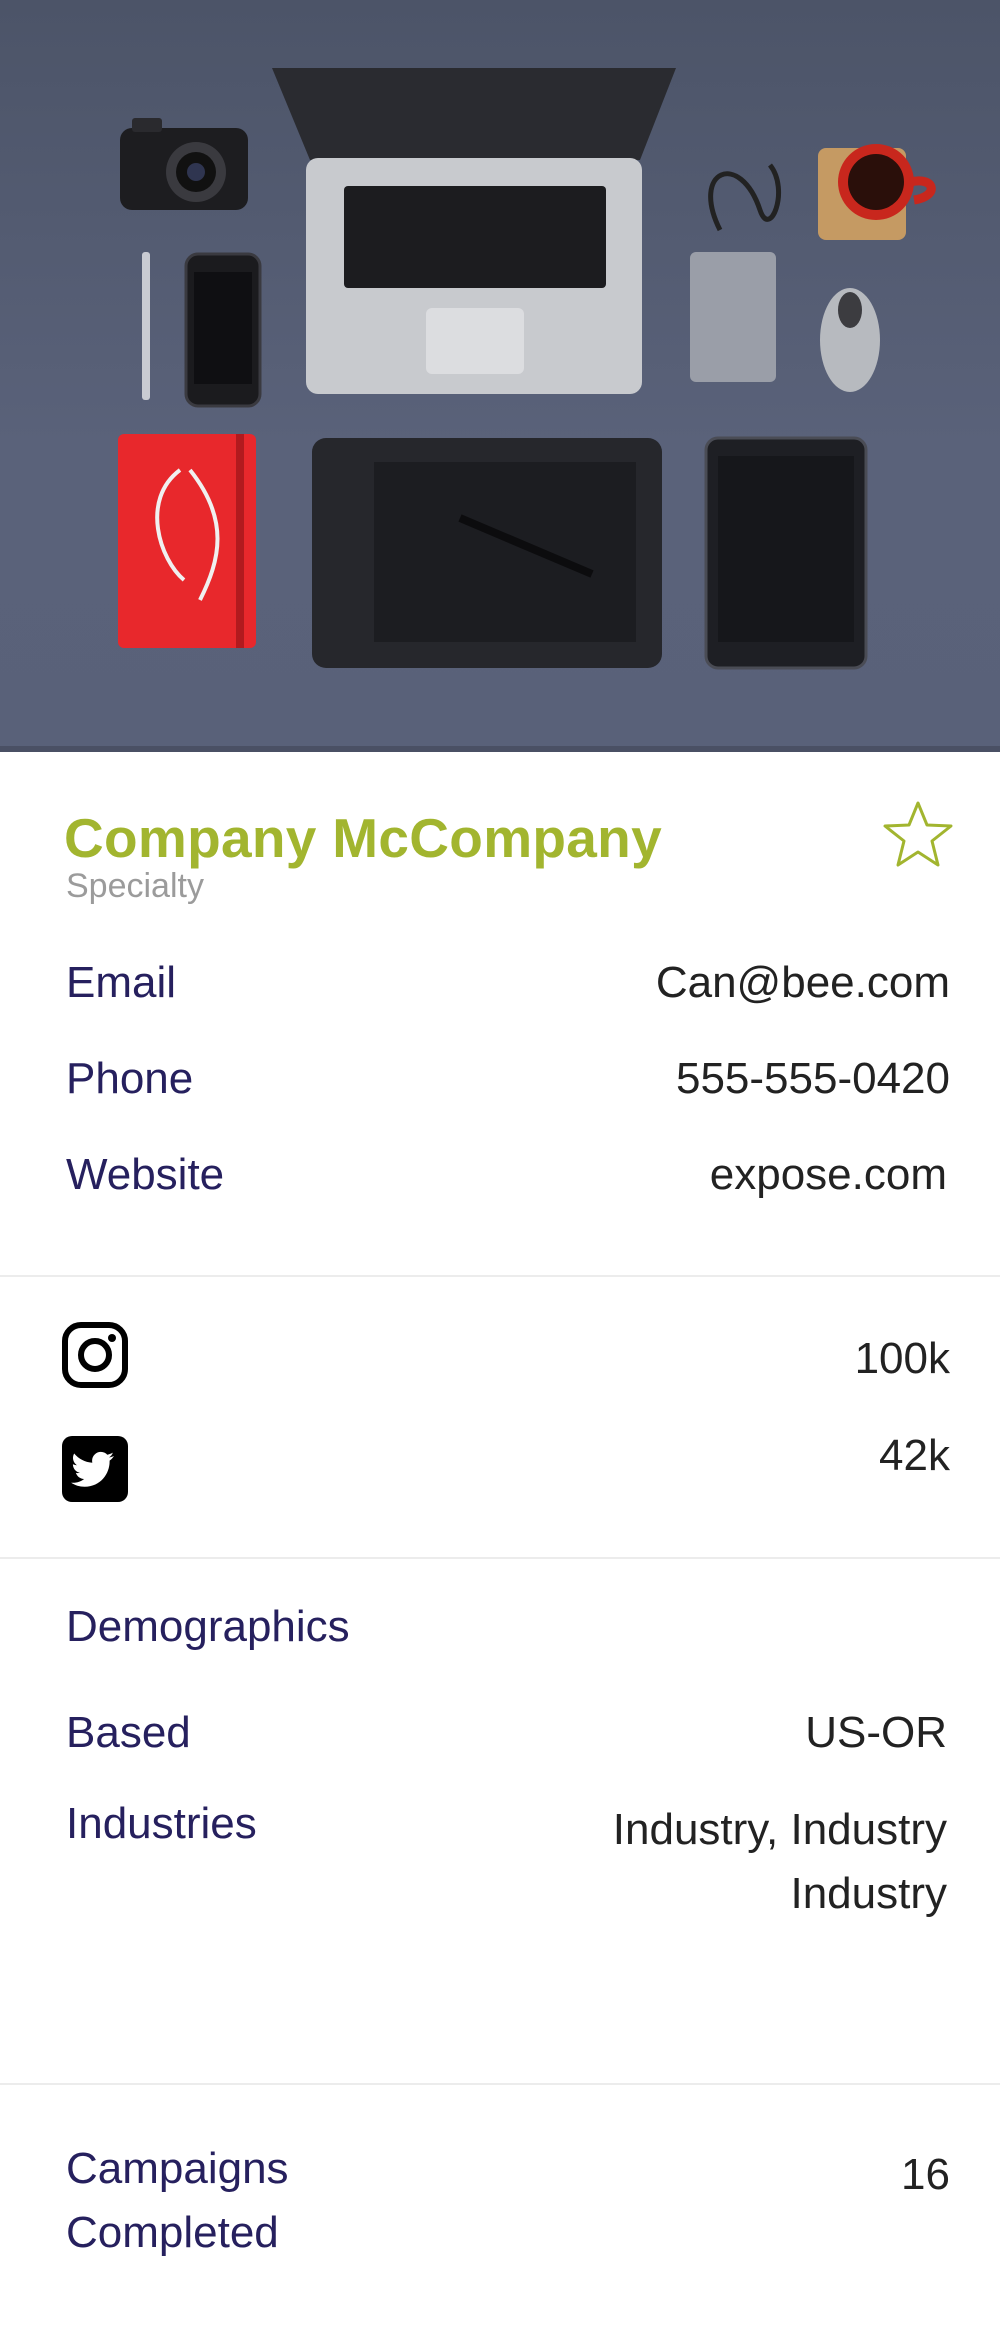  I want to click on industries-label: Industries, so click(161, 1823).